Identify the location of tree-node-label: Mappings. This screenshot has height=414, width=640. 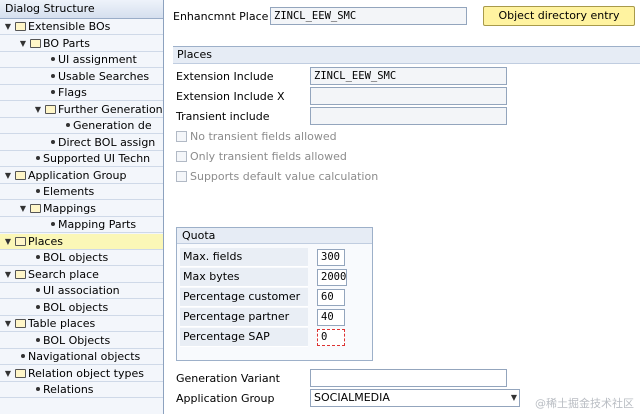
(69, 208).